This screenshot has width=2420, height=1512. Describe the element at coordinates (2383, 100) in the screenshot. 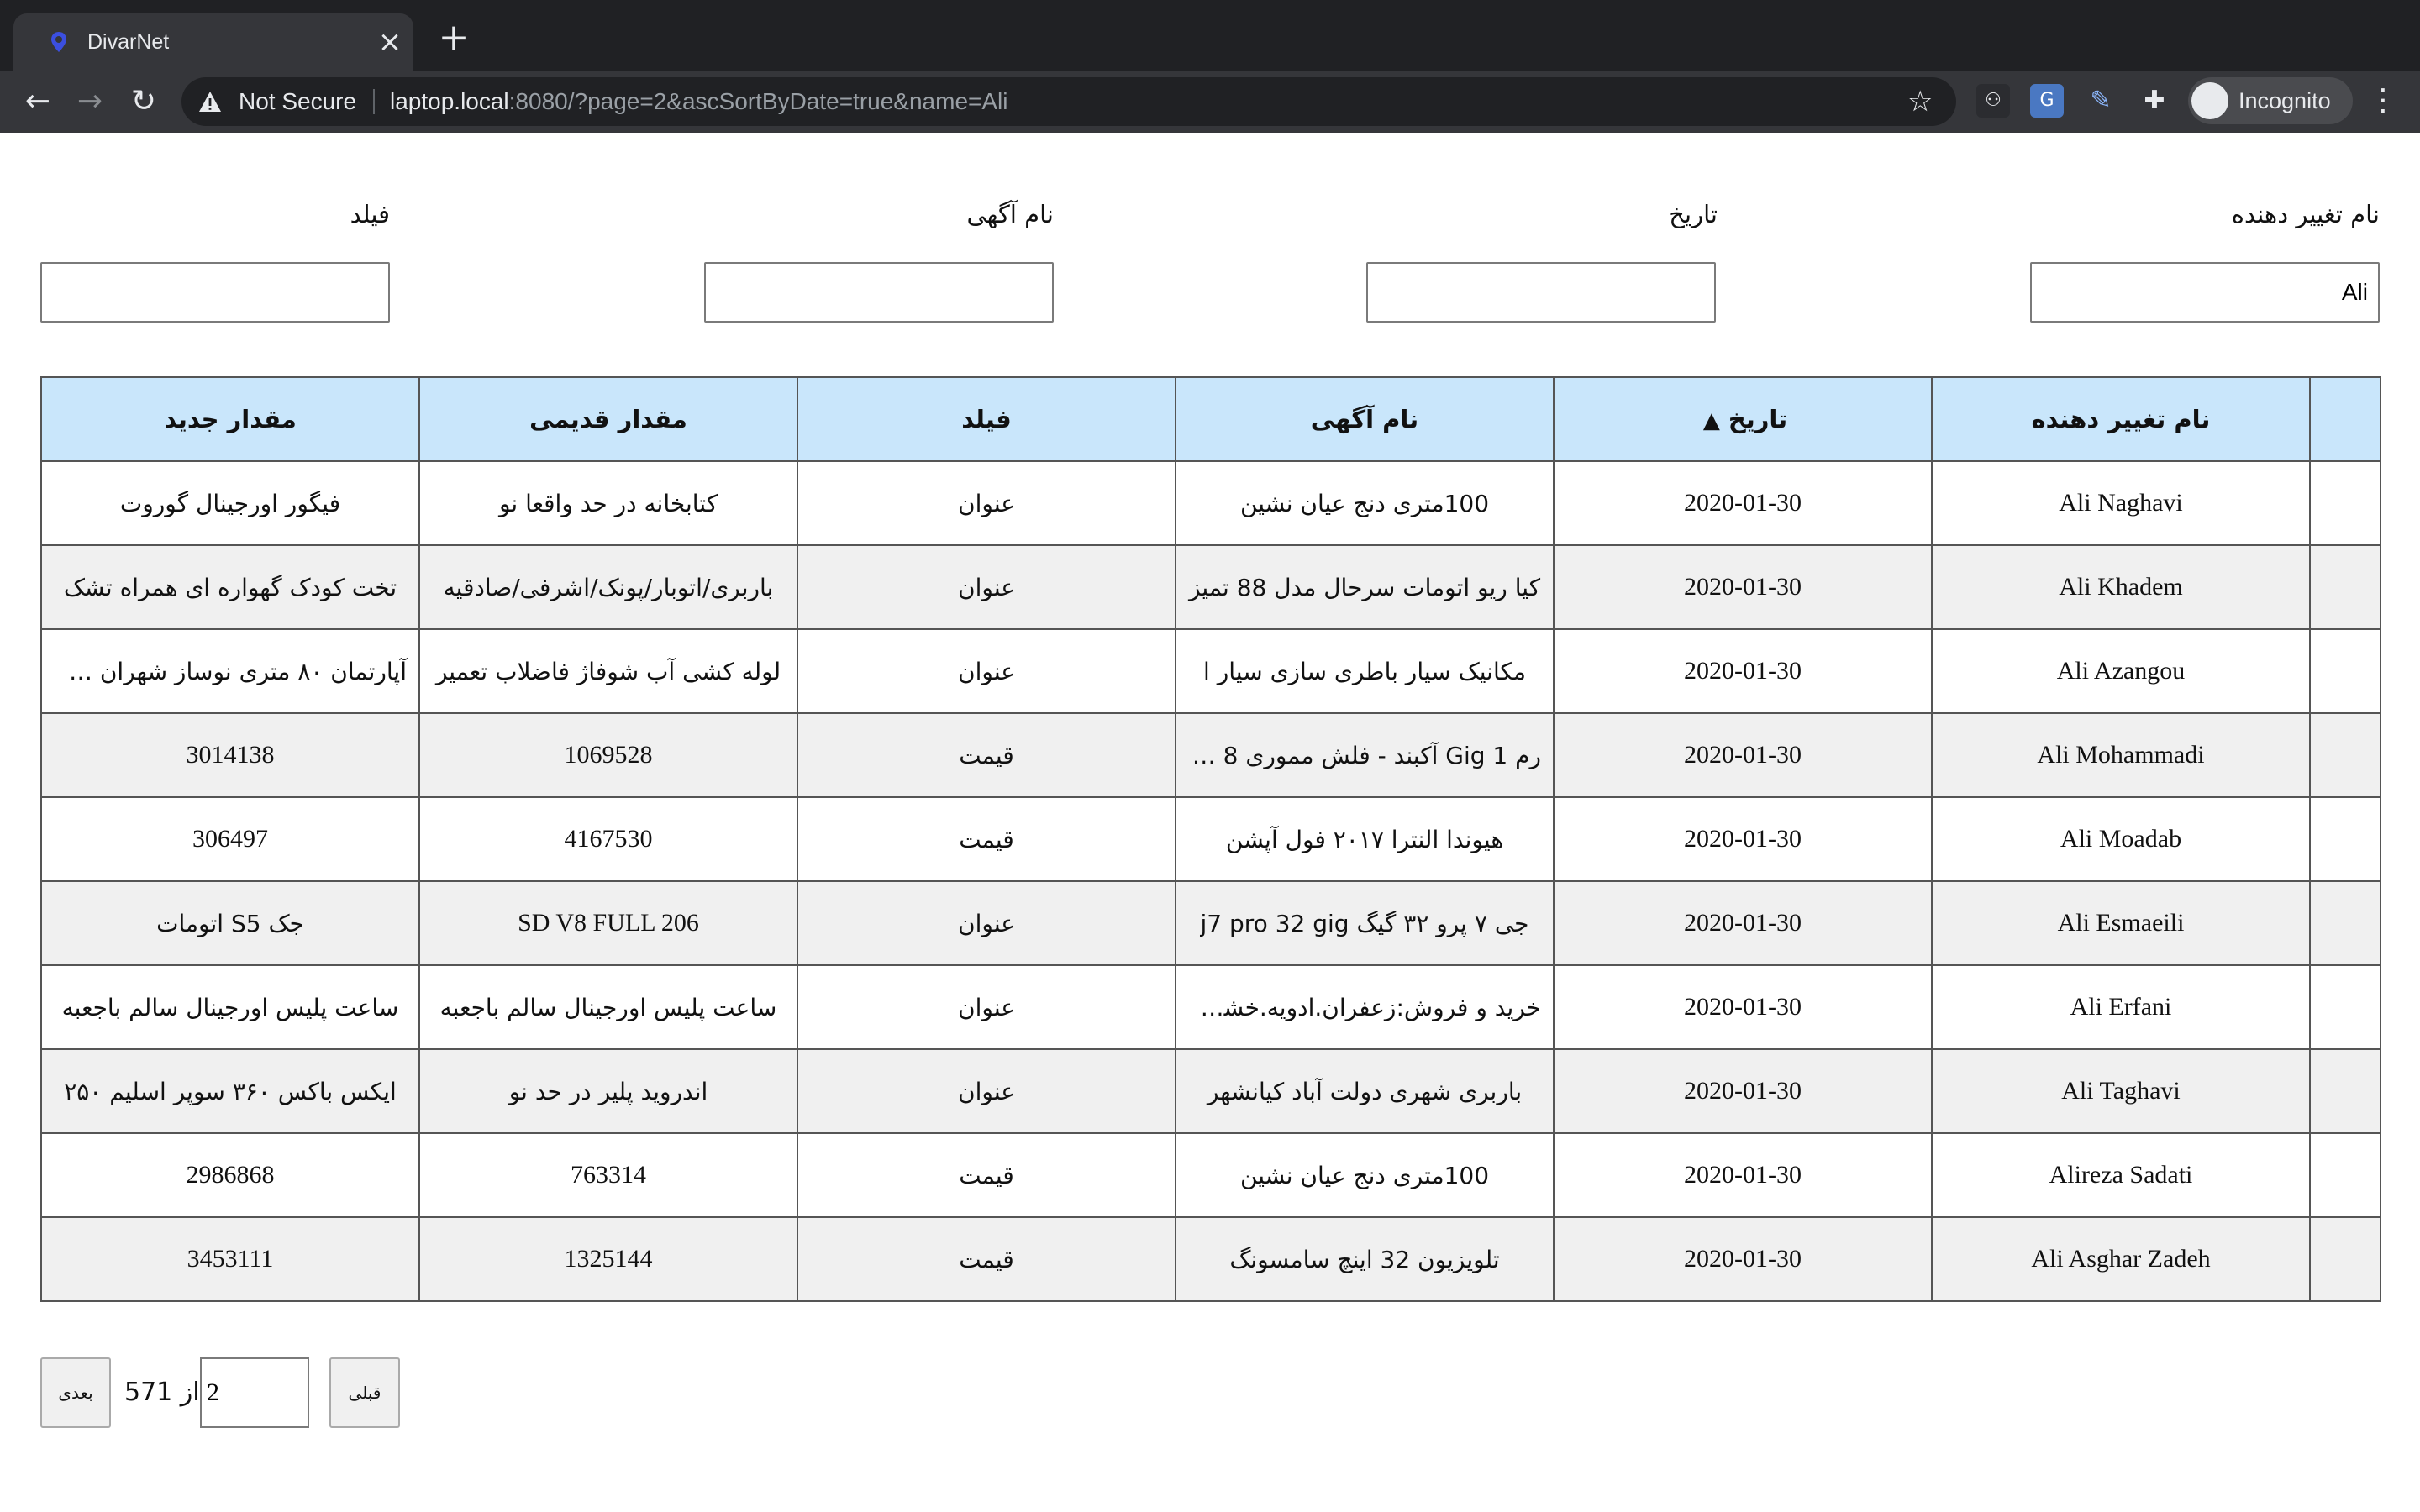

I see `browser-menu-icon: ⋮` at that location.